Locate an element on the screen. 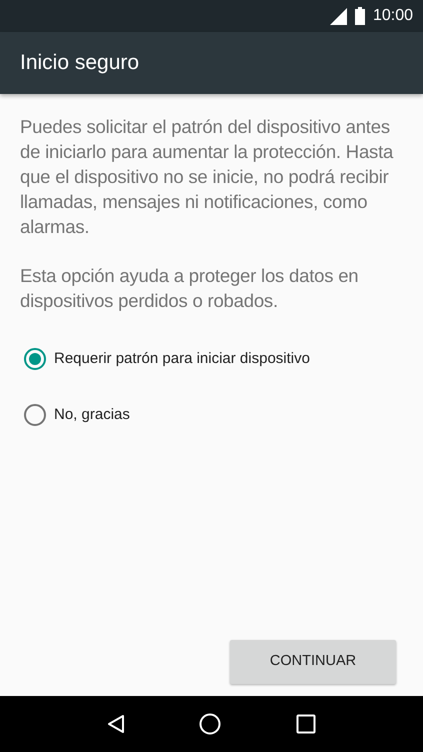 This screenshot has width=423, height=752. home-icon is located at coordinates (210, 724).